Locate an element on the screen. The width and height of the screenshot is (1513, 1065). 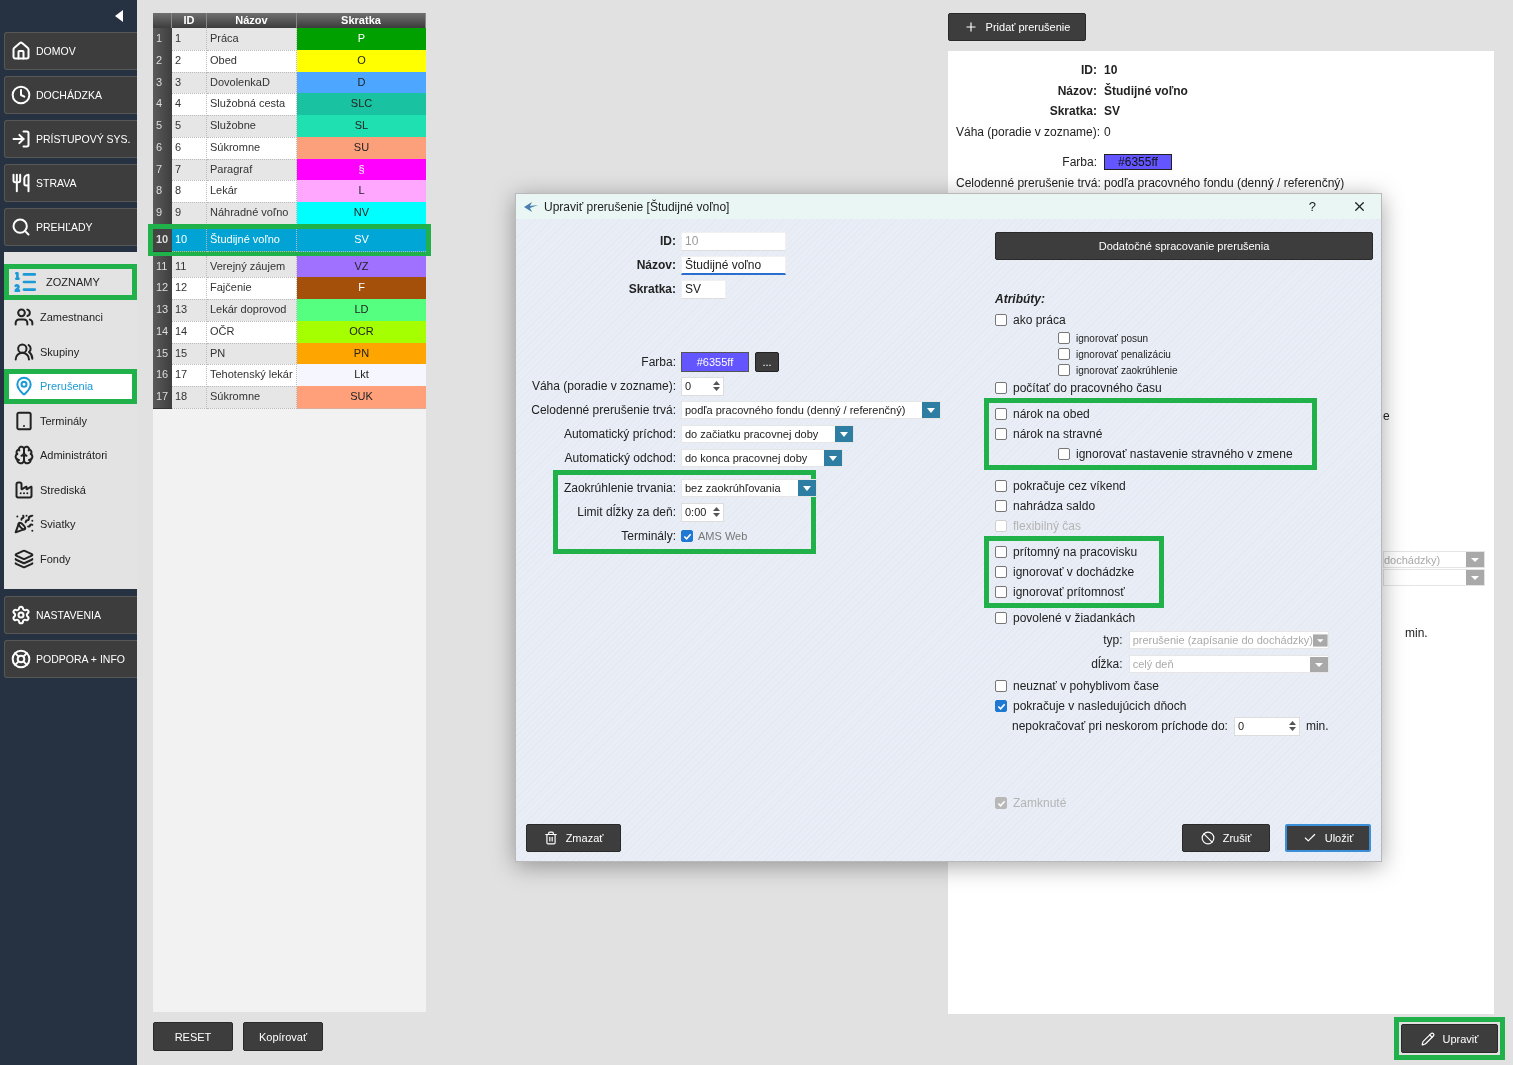
search-icon is located at coordinates (21, 227).